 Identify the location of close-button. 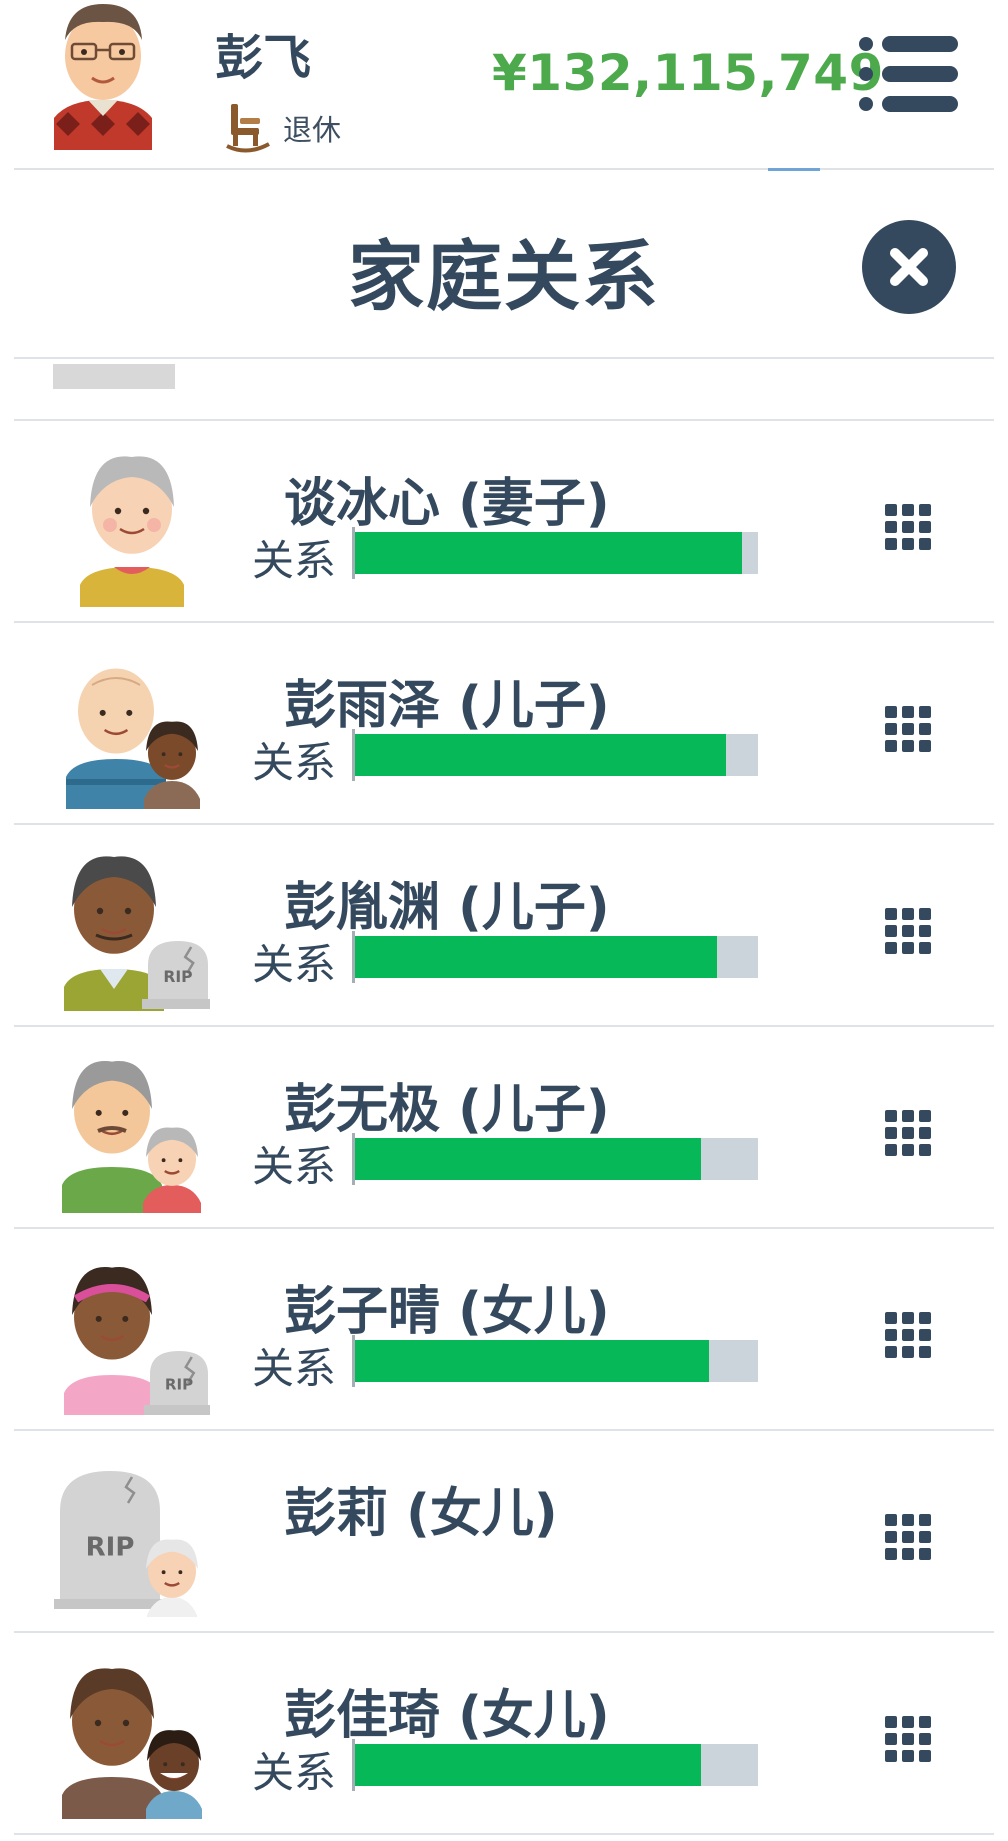
(909, 267).